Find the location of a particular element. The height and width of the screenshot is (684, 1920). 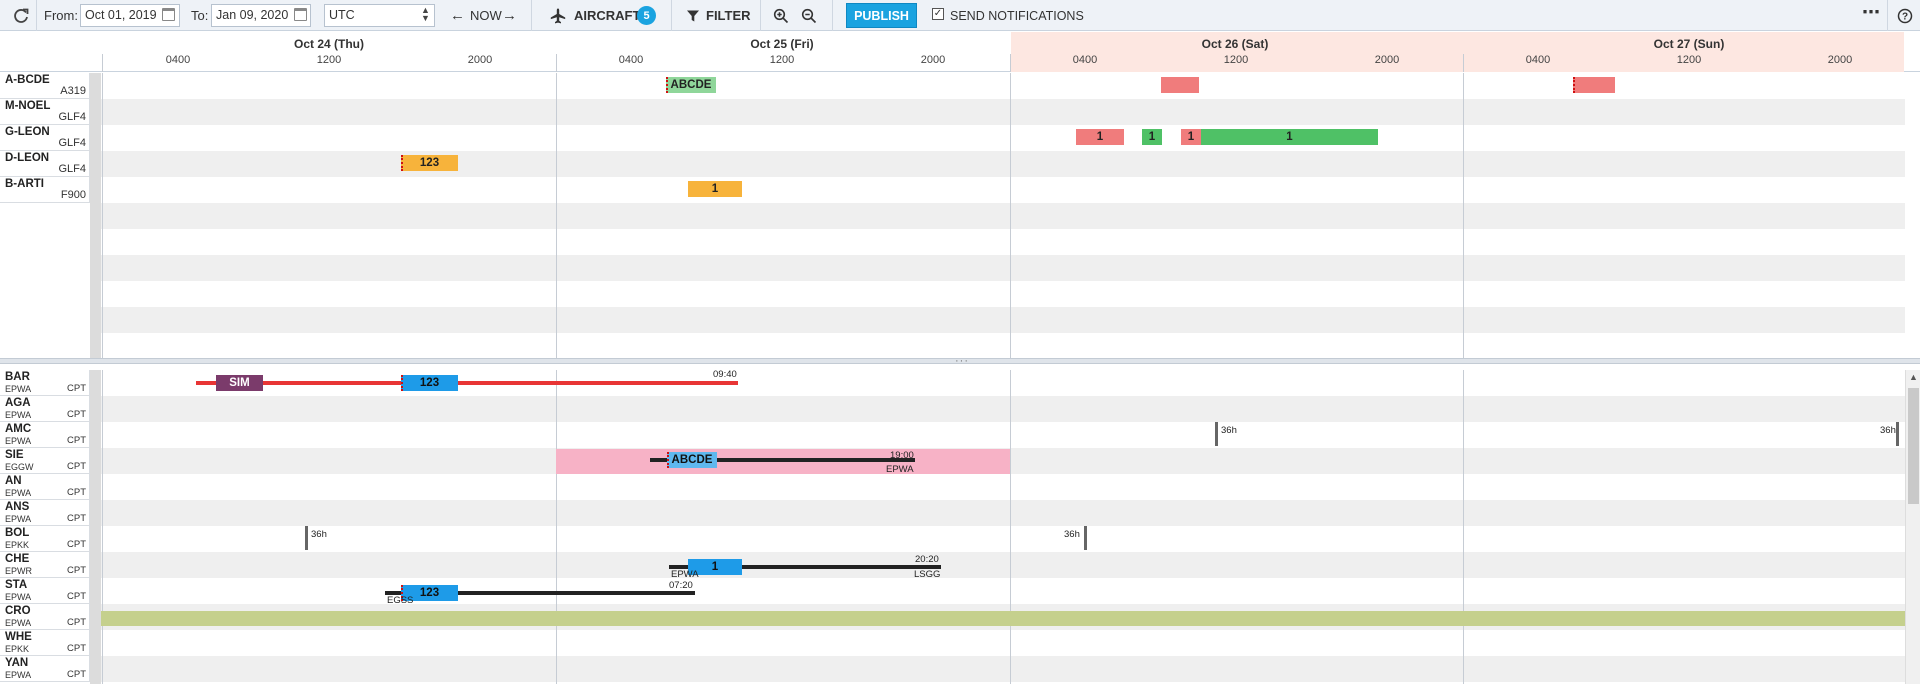

help-icon: ? is located at coordinates (1905, 15).